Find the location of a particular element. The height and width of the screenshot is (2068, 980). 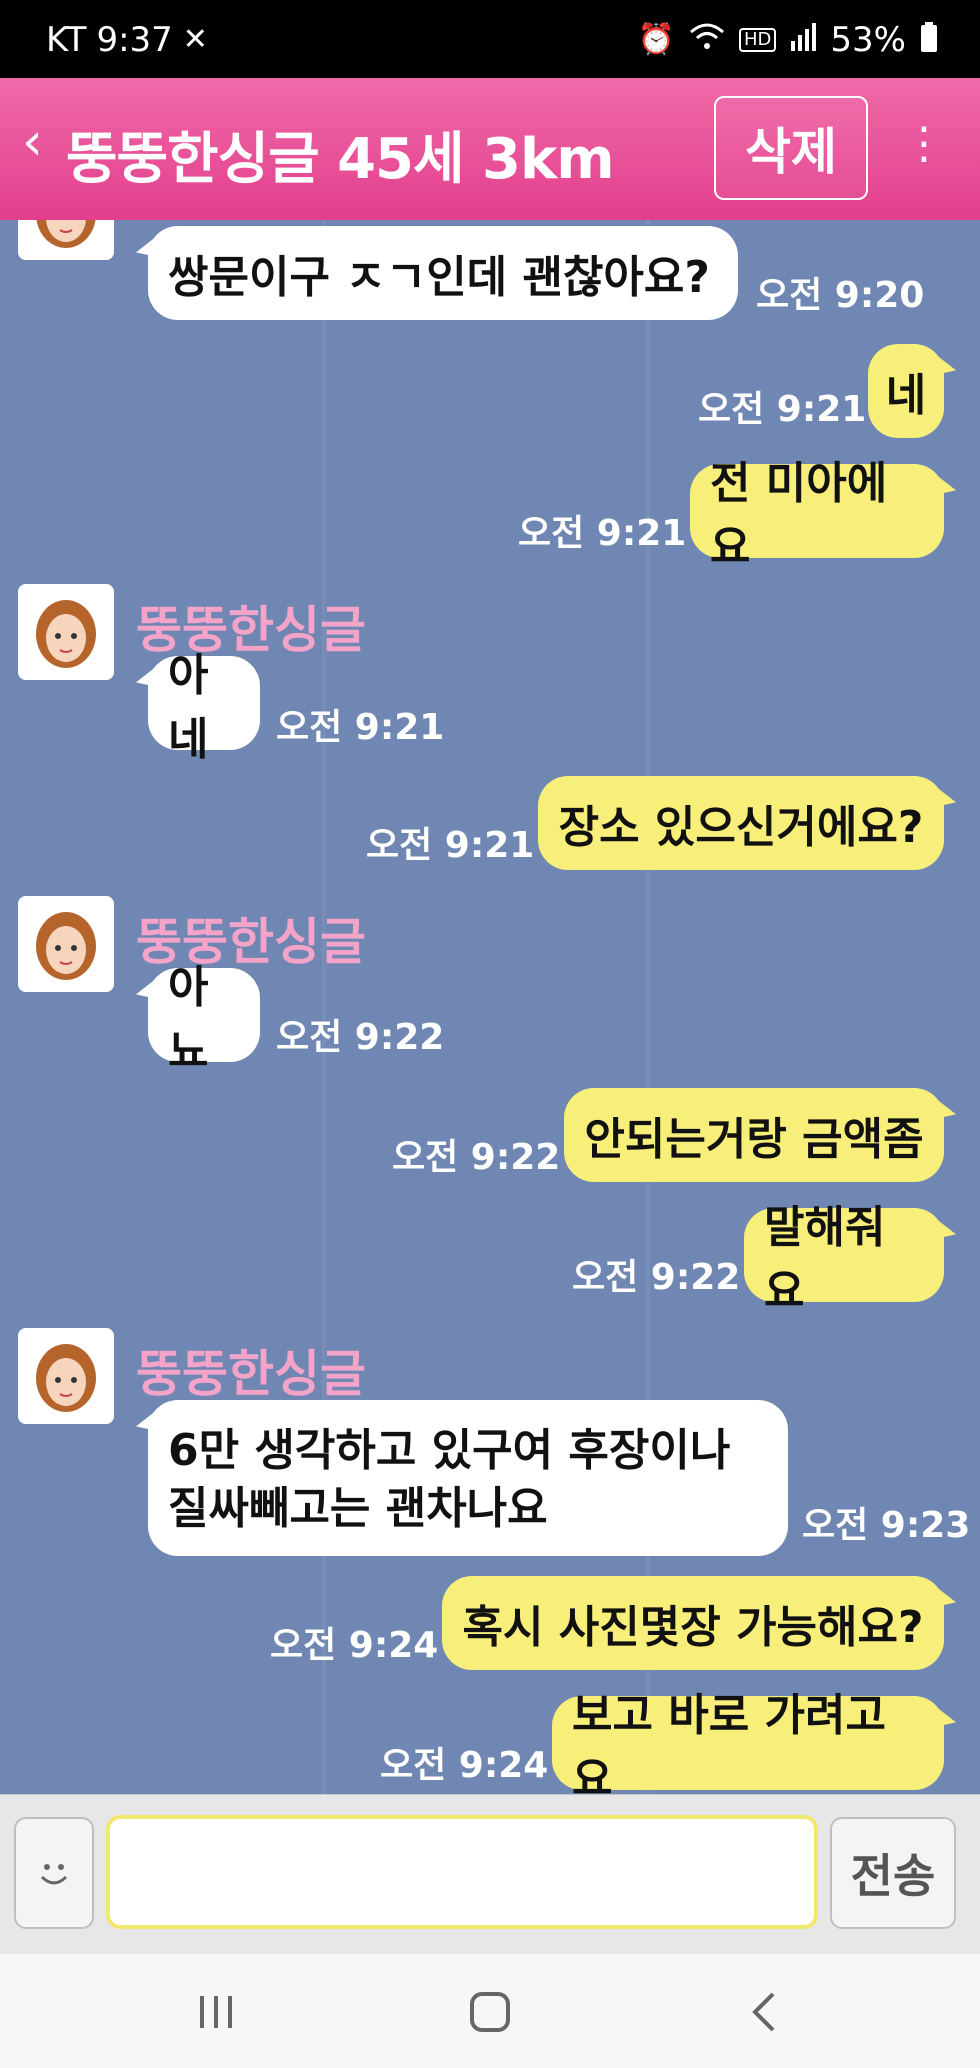

message-bubble-outgoing: 장소 있으신거에요? is located at coordinates (741, 823).